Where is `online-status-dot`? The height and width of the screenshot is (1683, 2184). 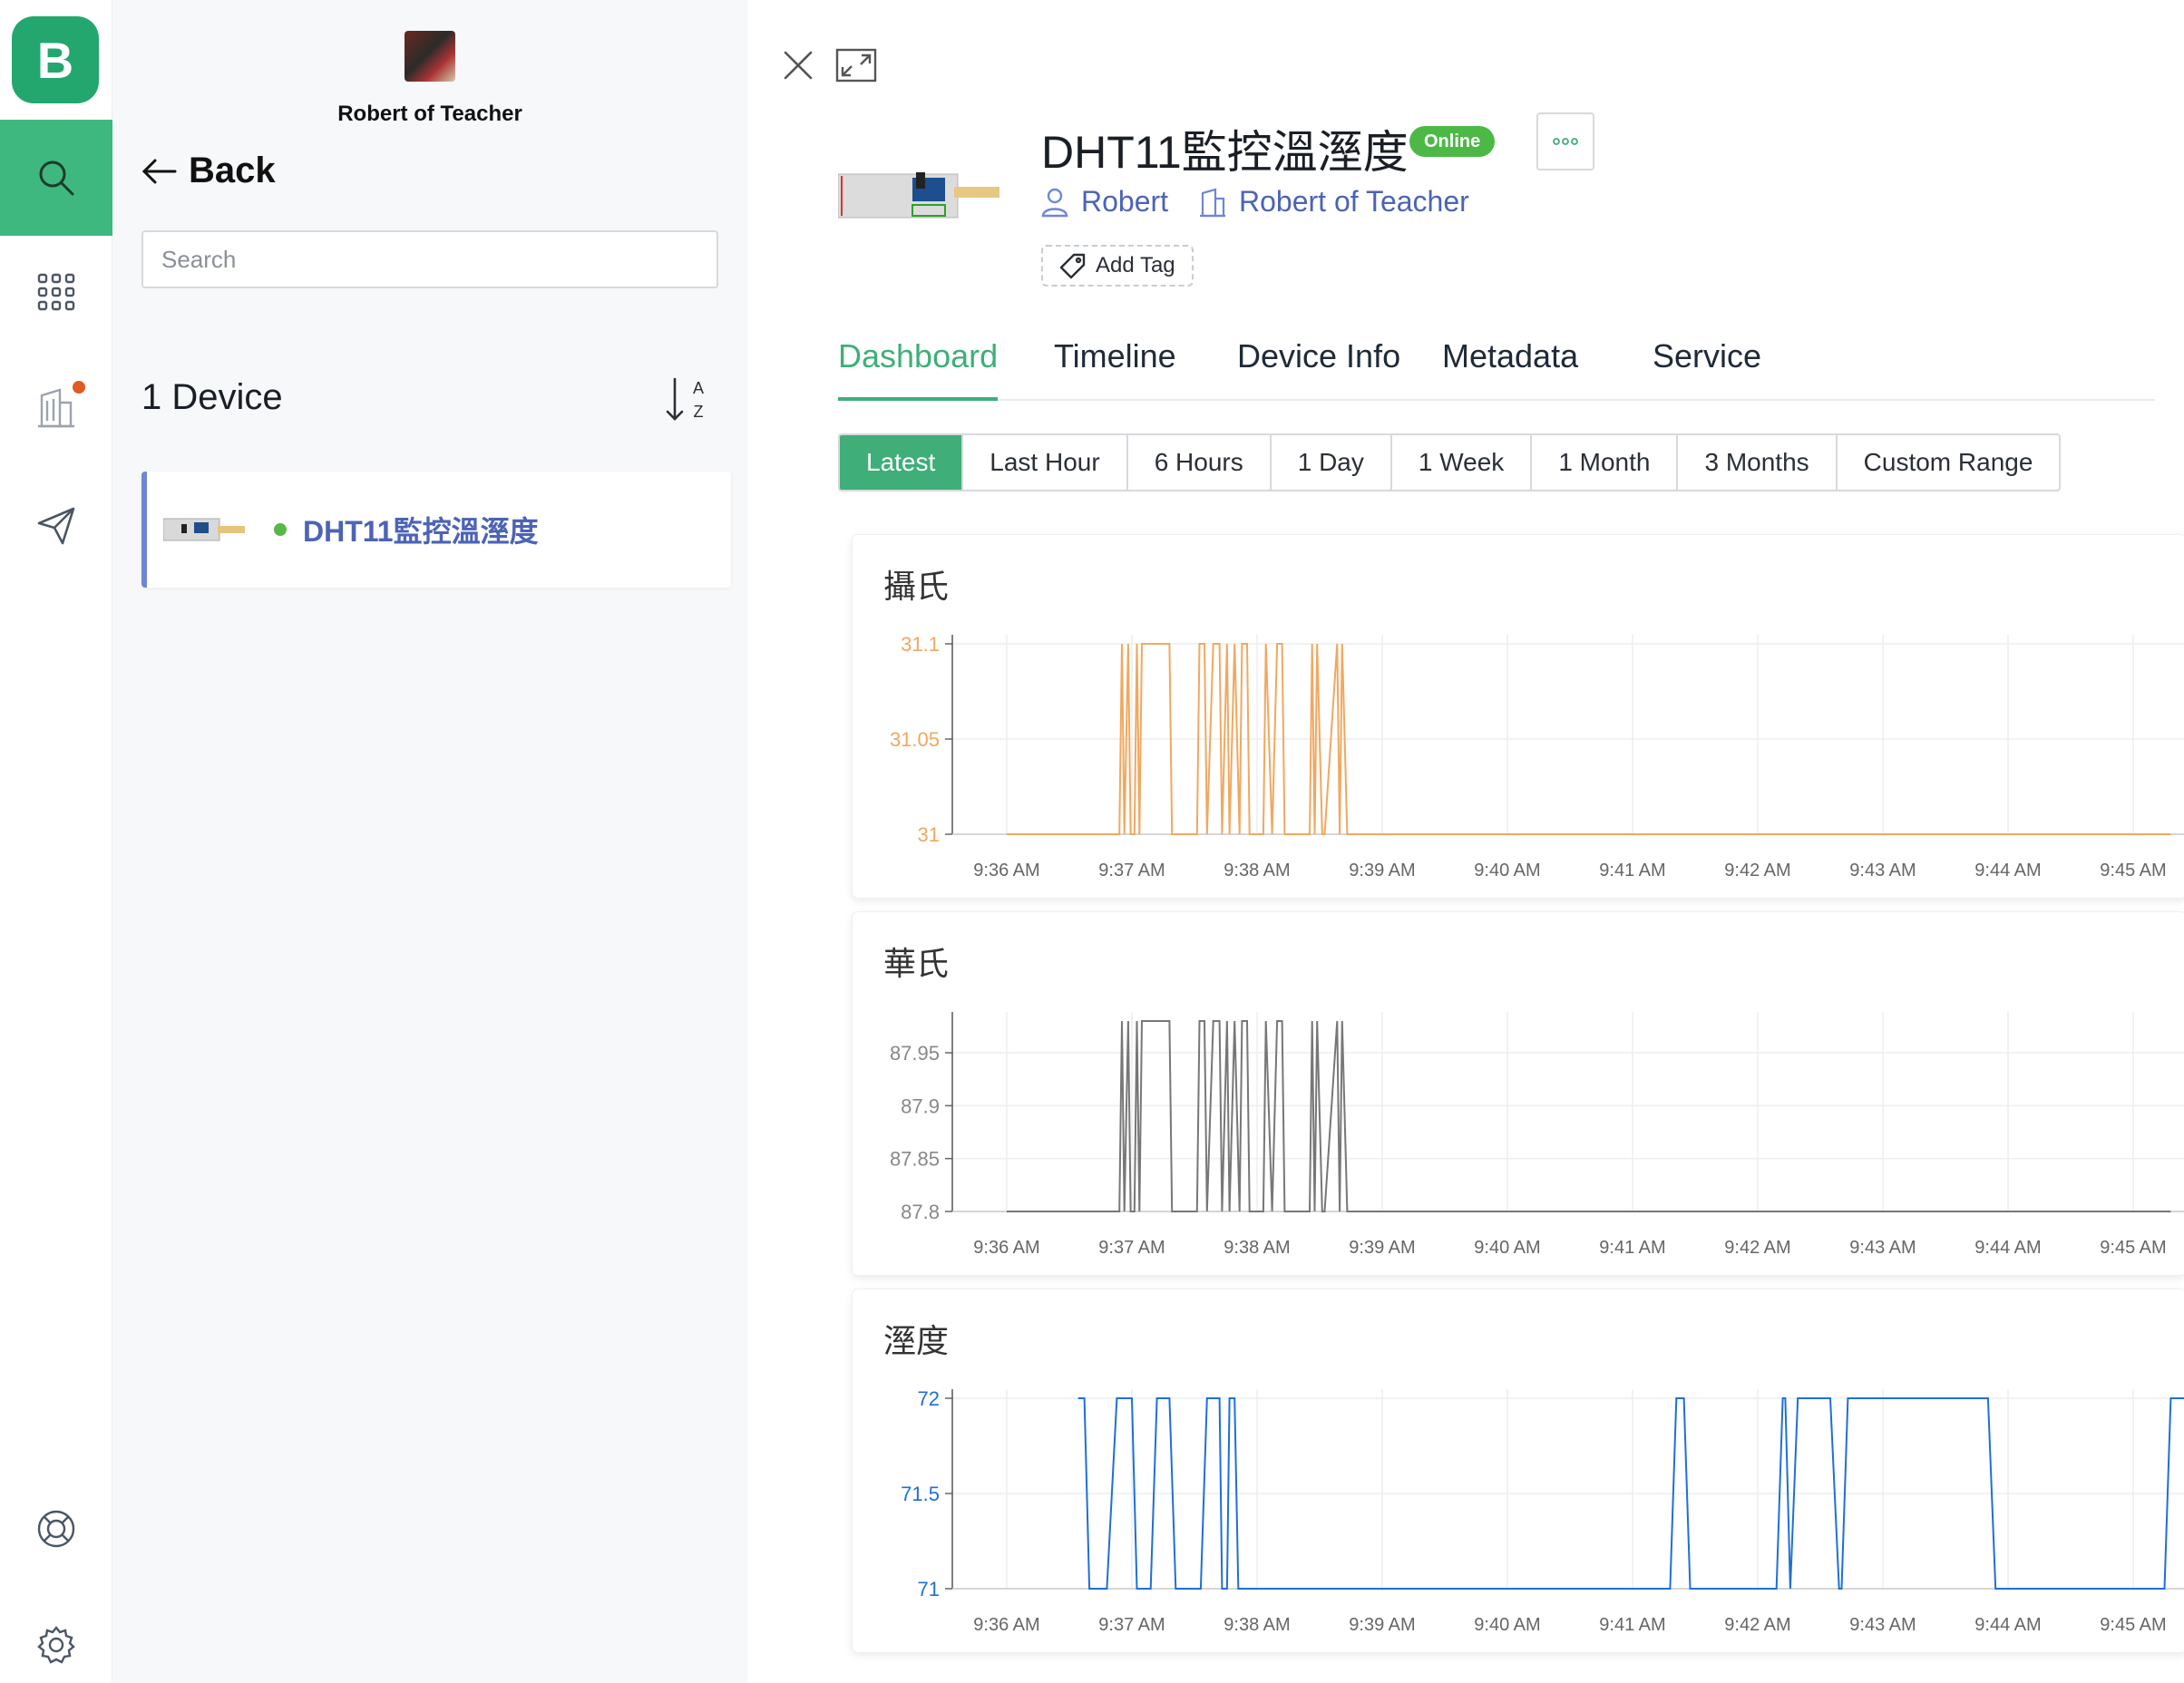
online-status-dot is located at coordinates (280, 529).